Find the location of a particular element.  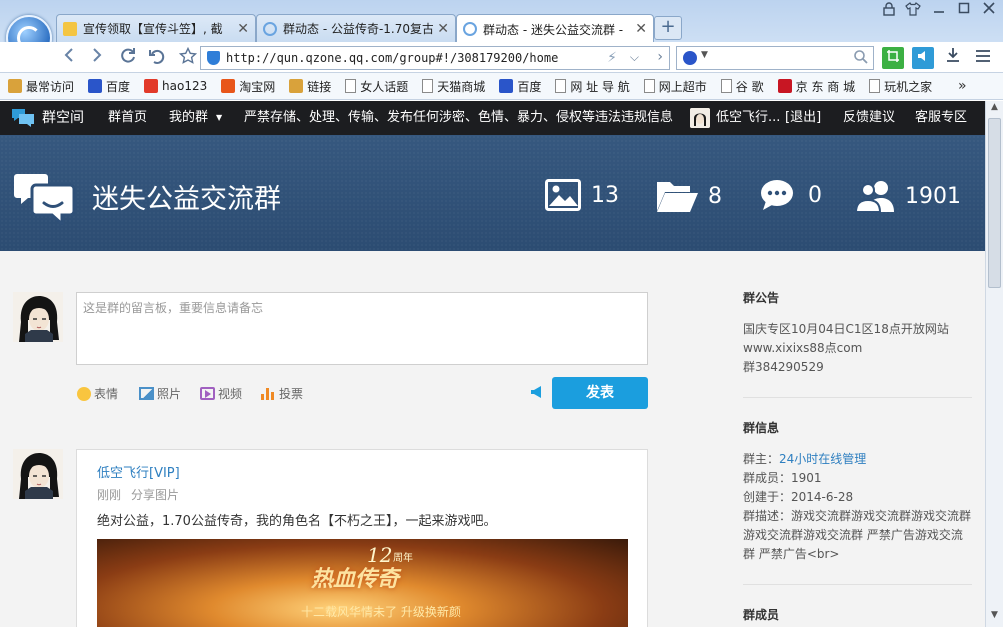

back-icon is located at coordinates (69, 58).